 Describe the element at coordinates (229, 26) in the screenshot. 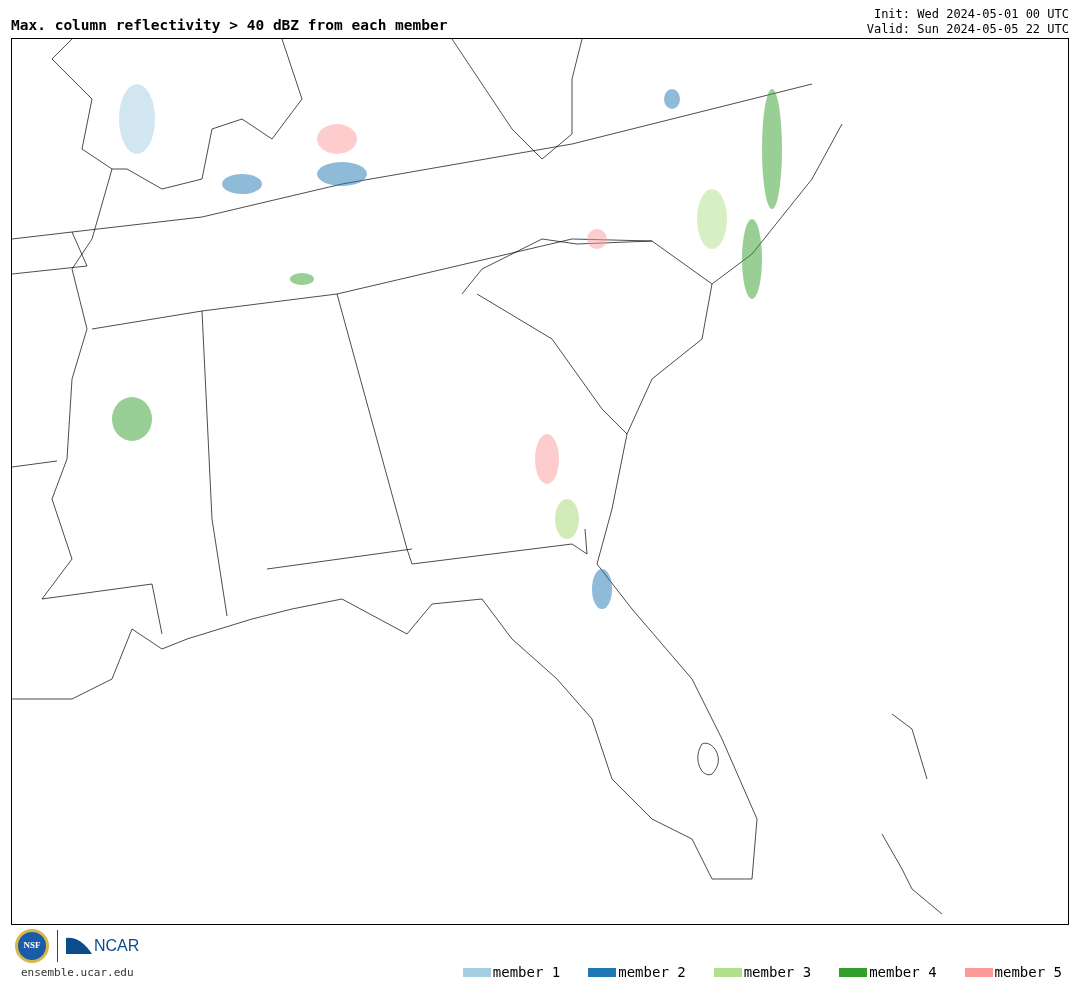

I see `chart-title: Max. column reflectivity > 40 dBZ from each member` at that location.